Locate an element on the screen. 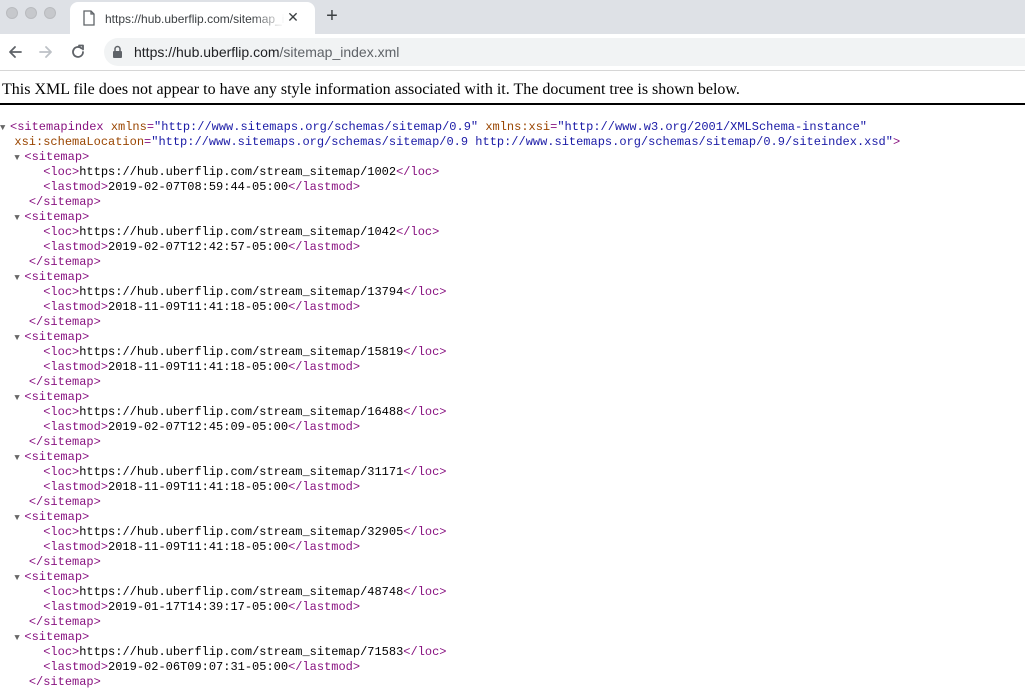  new-tab-button: + is located at coordinates (332, 16).